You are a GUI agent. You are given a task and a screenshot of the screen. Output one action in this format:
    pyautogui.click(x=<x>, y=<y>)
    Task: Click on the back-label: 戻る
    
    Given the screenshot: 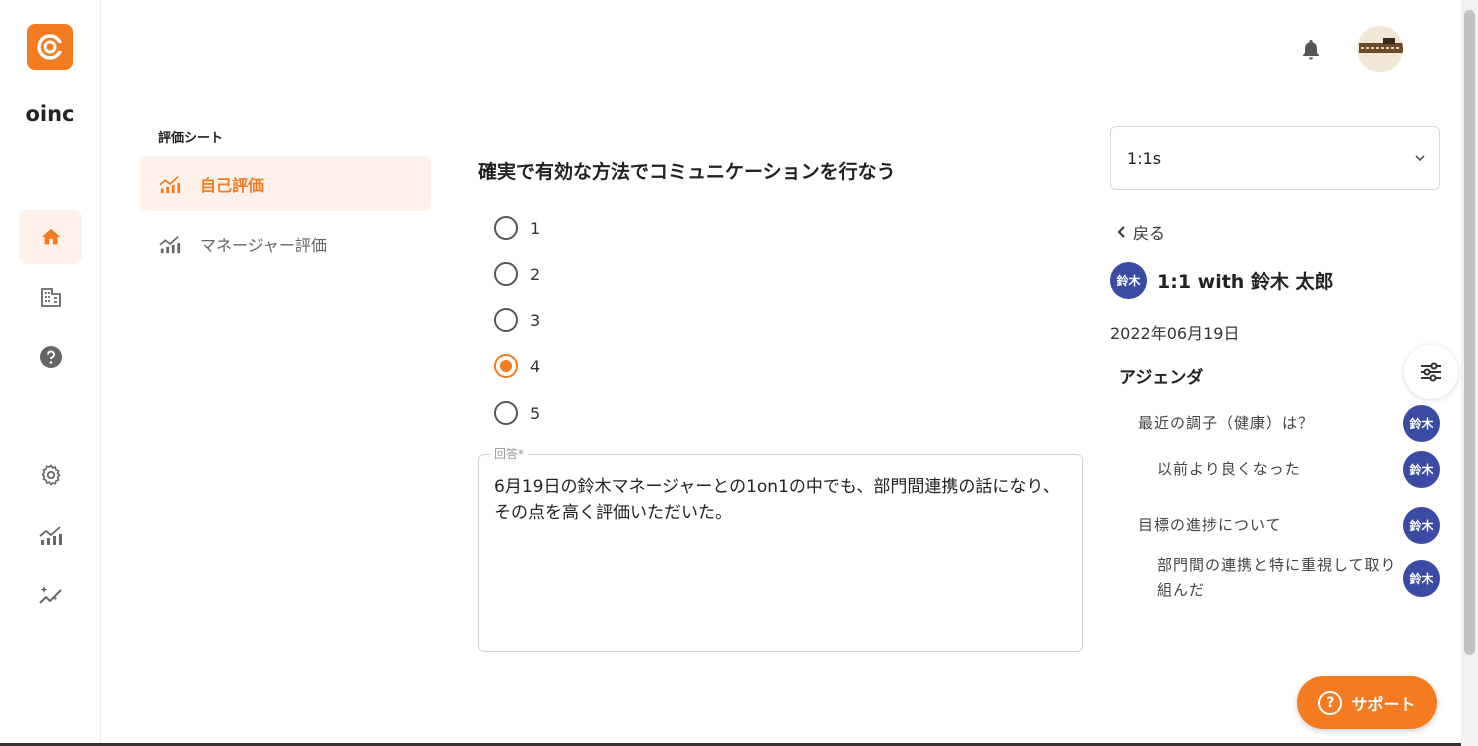 What is the action you would take?
    pyautogui.click(x=1149, y=233)
    